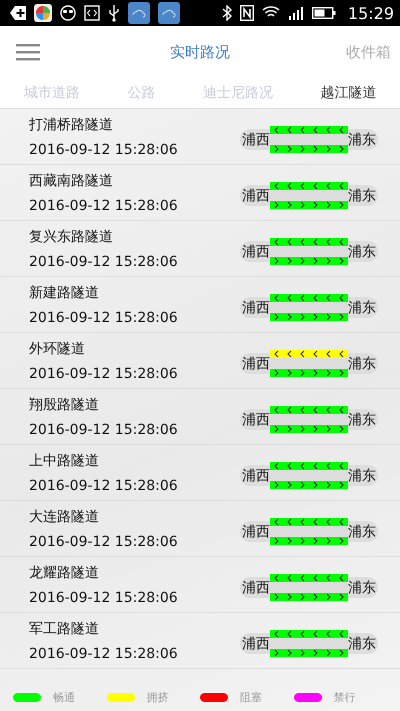 This screenshot has height=711, width=400. Describe the element at coordinates (64, 293) in the screenshot. I see `tunnel-name: 新建路隧道` at that location.